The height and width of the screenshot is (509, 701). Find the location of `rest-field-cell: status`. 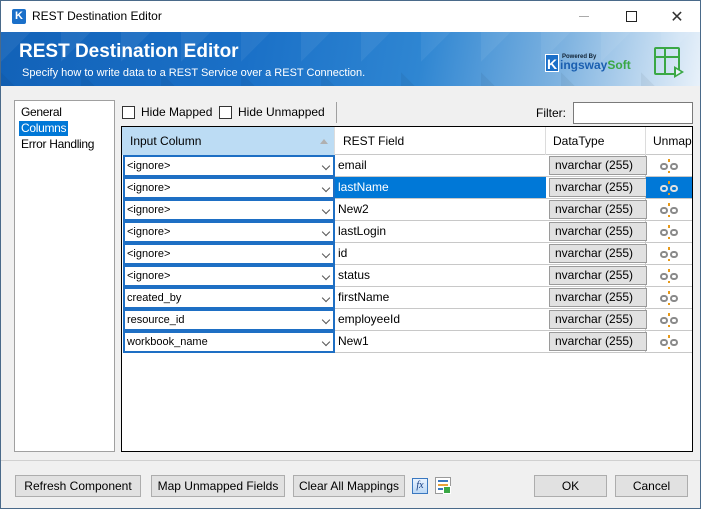

rest-field-cell: status is located at coordinates (440, 276).